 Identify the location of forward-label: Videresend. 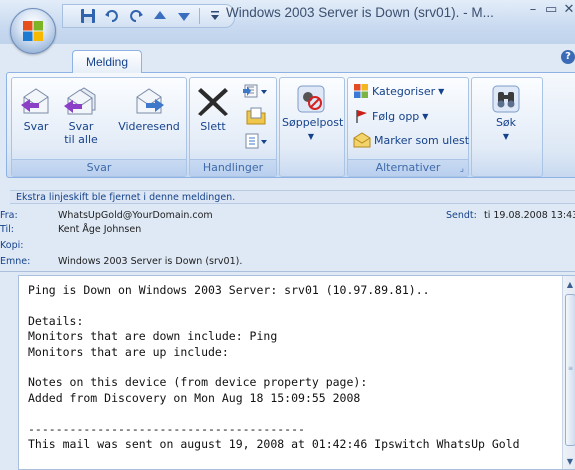
(149, 126).